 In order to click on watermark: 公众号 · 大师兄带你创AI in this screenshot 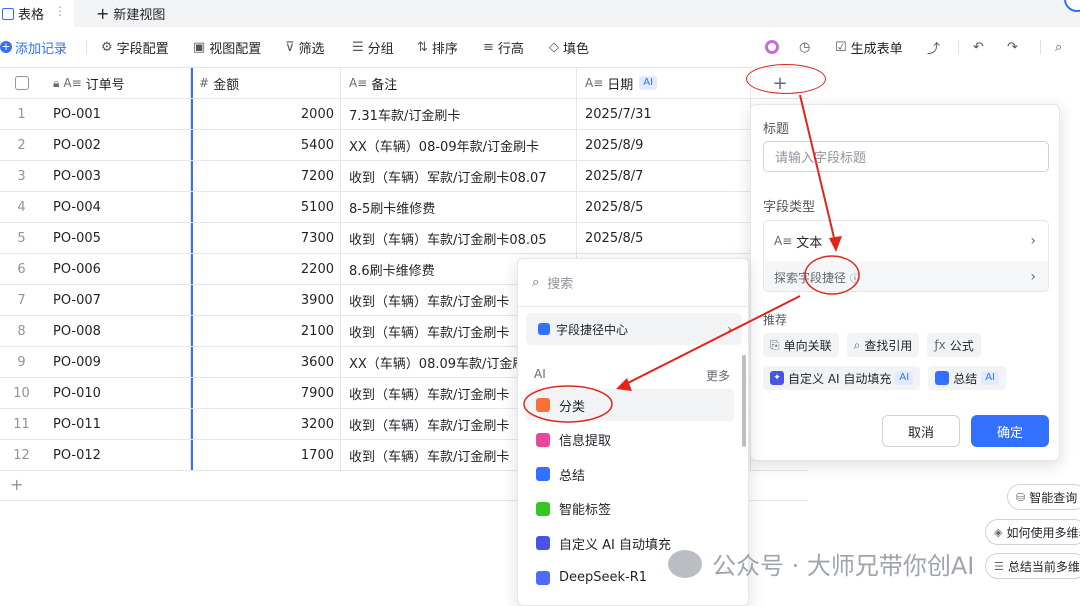, I will do `click(821, 563)`.